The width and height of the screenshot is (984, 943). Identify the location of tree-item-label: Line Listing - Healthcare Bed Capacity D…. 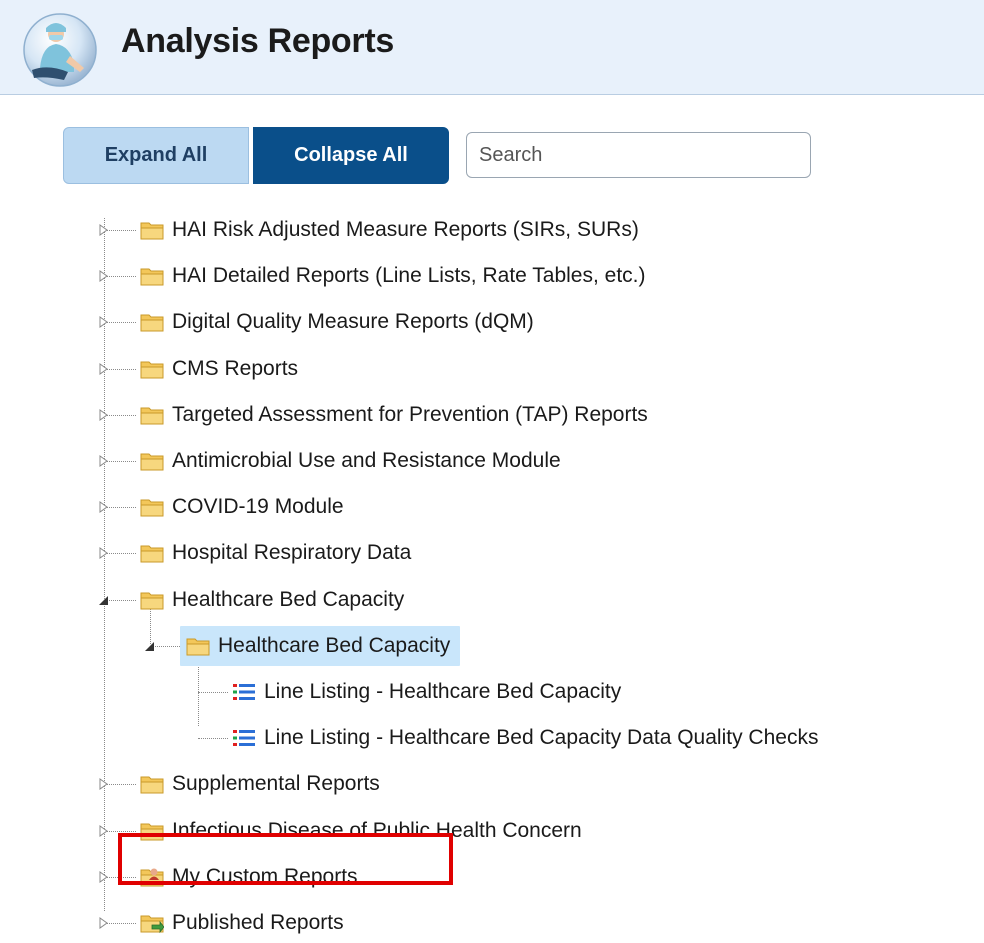
(541, 738).